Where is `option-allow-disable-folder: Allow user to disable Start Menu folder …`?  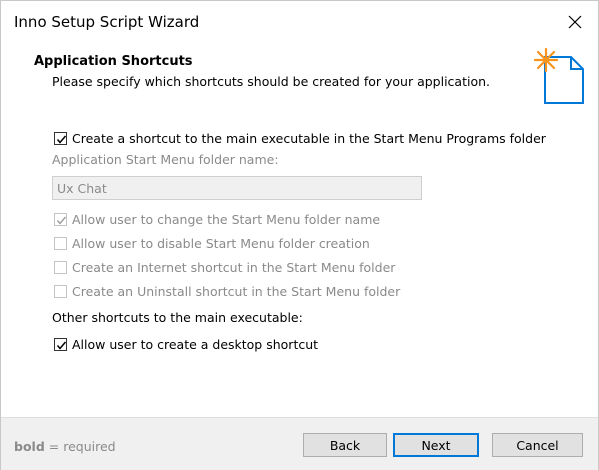
option-allow-disable-folder: Allow user to disable Start Menu folder … is located at coordinates (212, 243).